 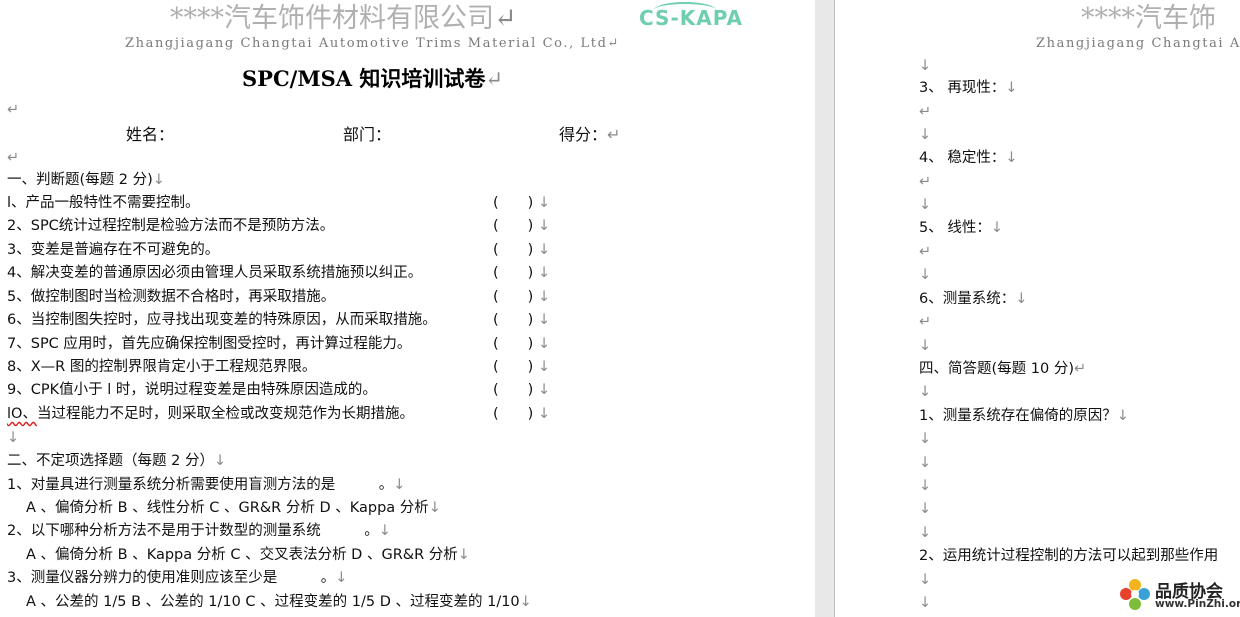 What do you see at coordinates (1148, 18) in the screenshot?
I see `company-name-cn: ****汽车饰` at bounding box center [1148, 18].